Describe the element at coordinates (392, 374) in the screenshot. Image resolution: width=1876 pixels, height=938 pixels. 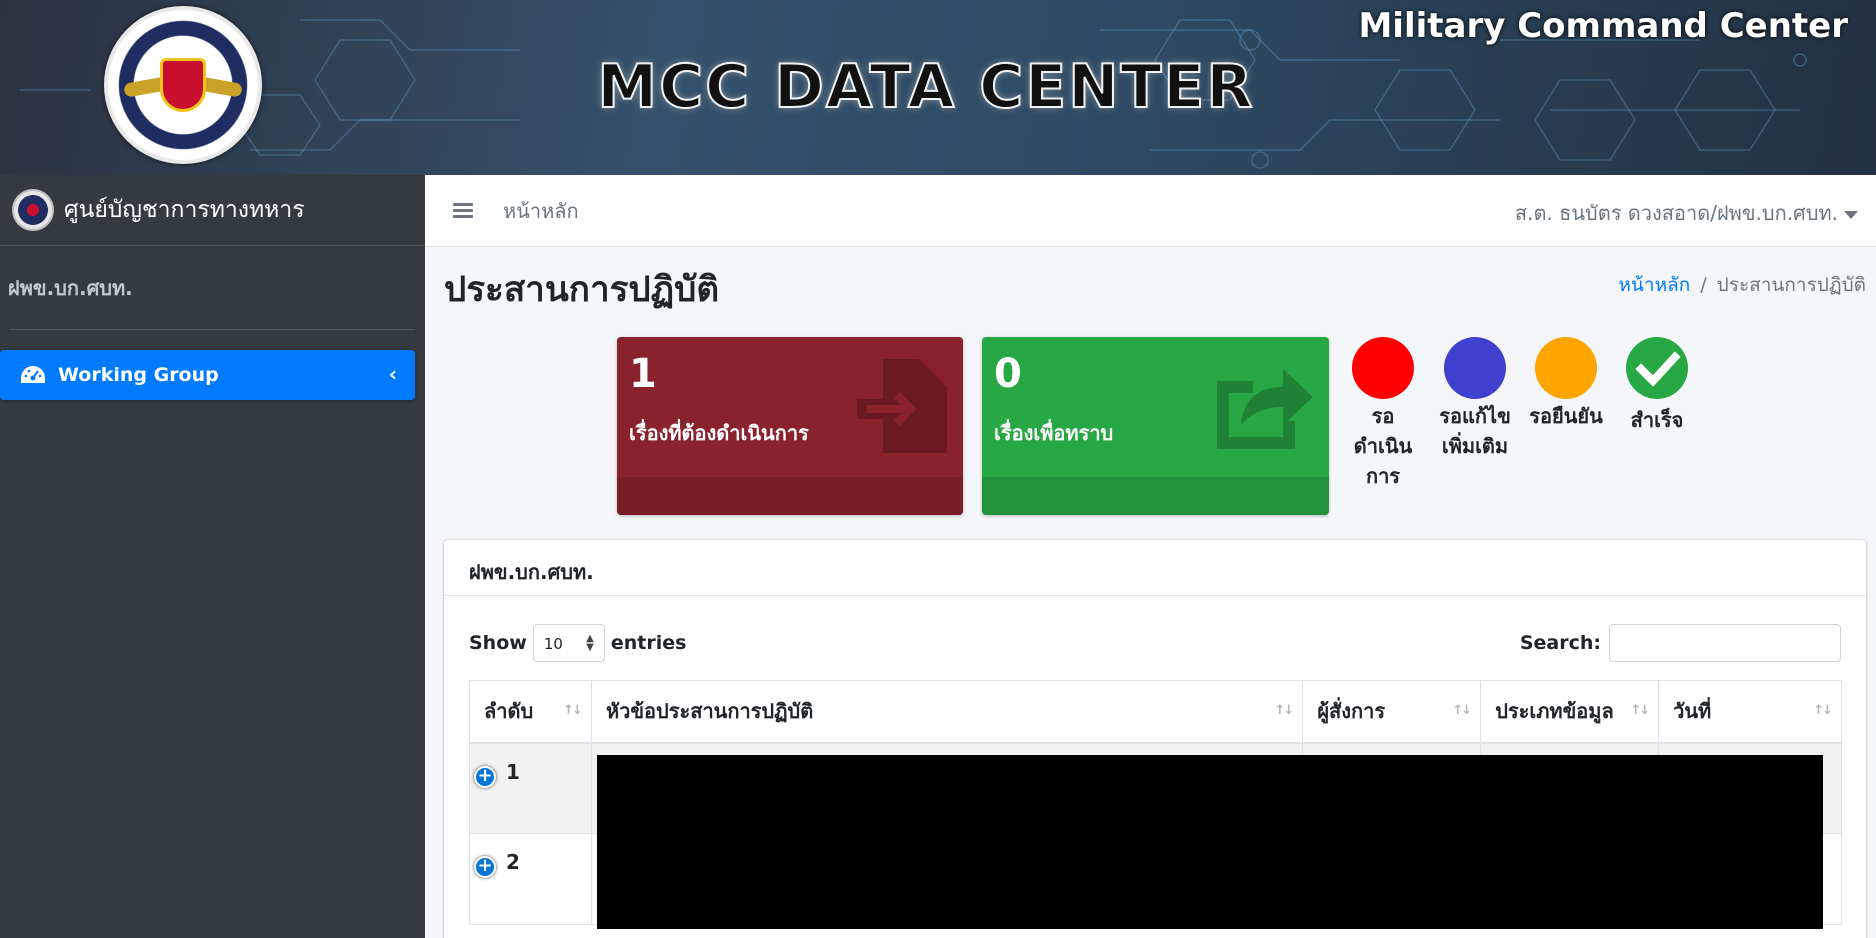
I see `chevron-left-icon: ‹` at that location.